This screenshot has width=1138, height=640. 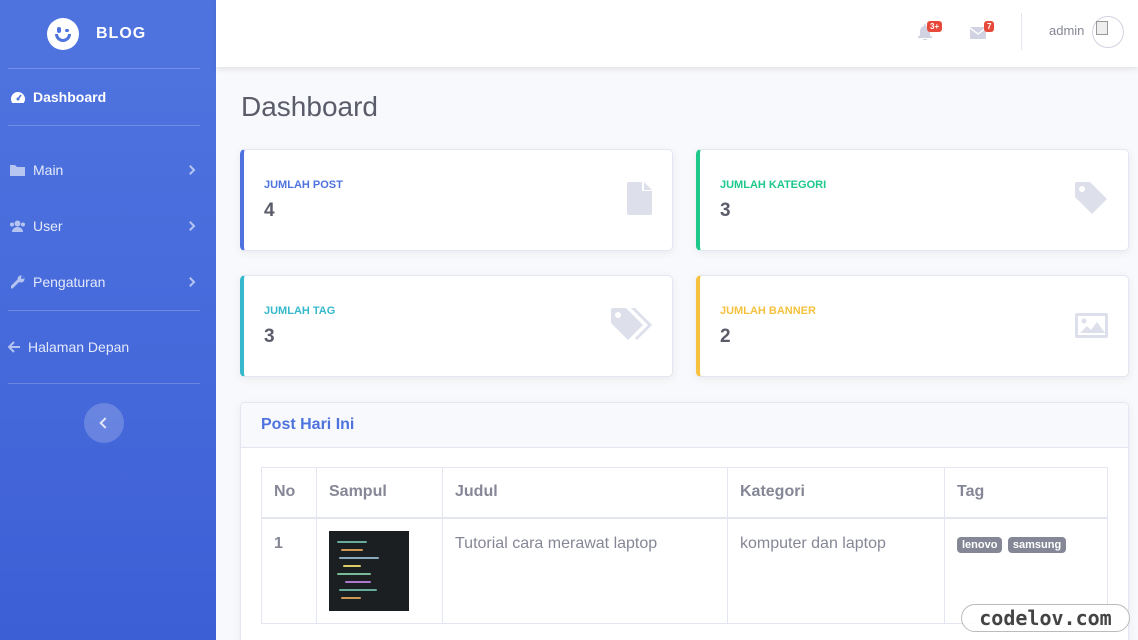 What do you see at coordinates (14, 347) in the screenshot?
I see `arrow-left-icon` at bounding box center [14, 347].